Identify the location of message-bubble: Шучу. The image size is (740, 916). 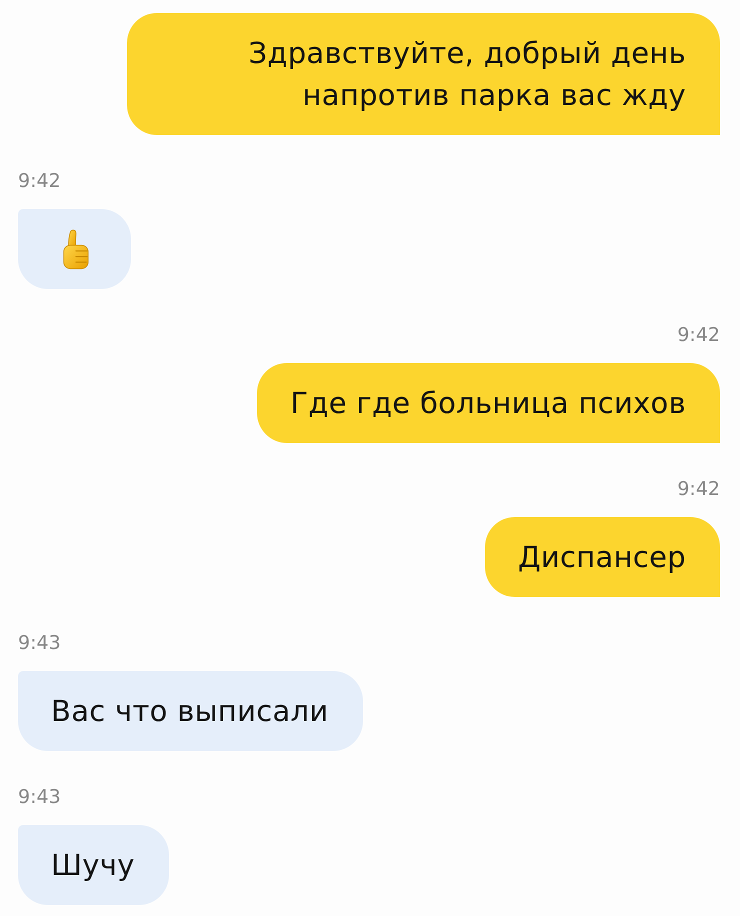
(93, 865).